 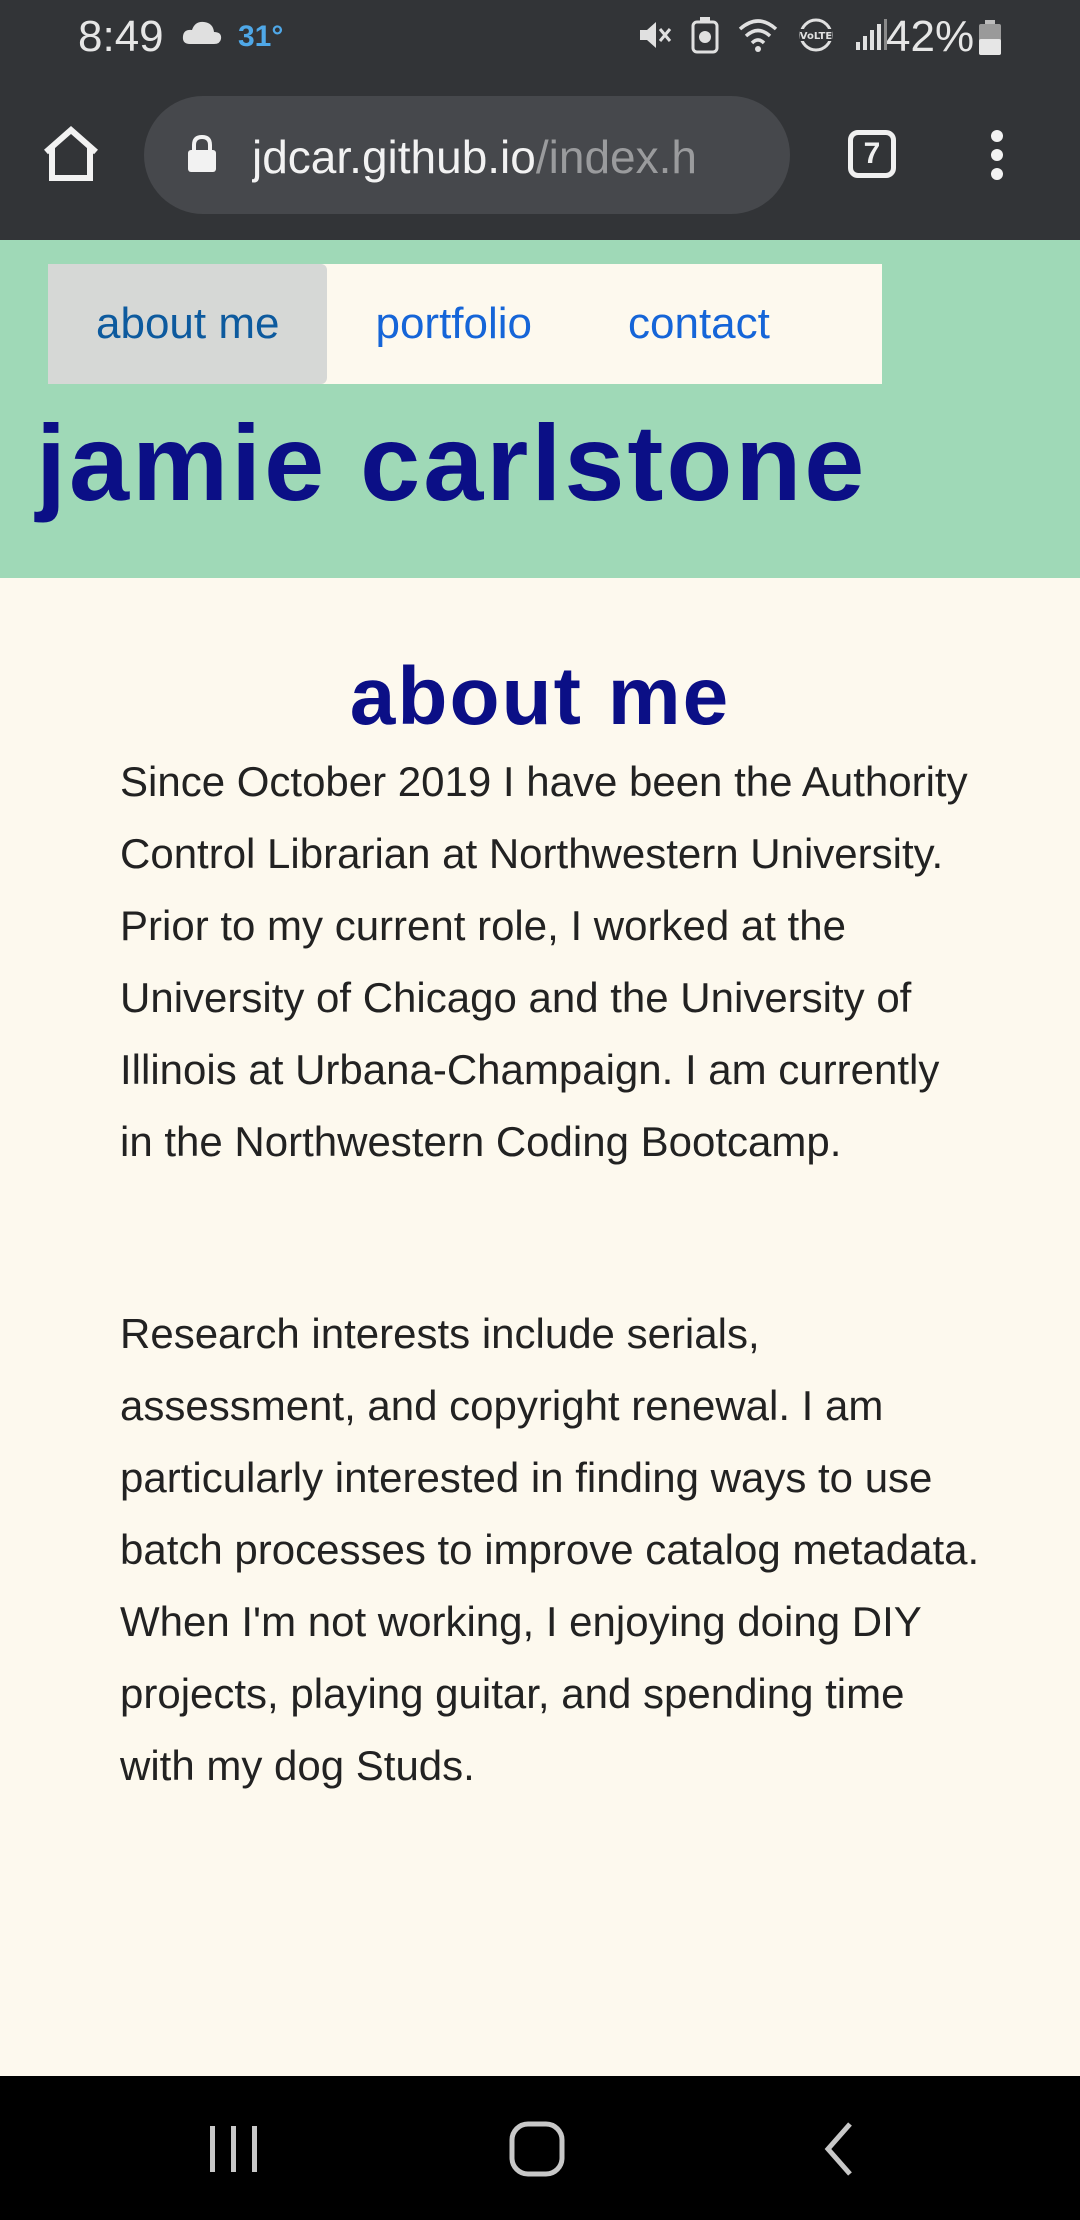 I want to click on cloud-icon, so click(x=202, y=35).